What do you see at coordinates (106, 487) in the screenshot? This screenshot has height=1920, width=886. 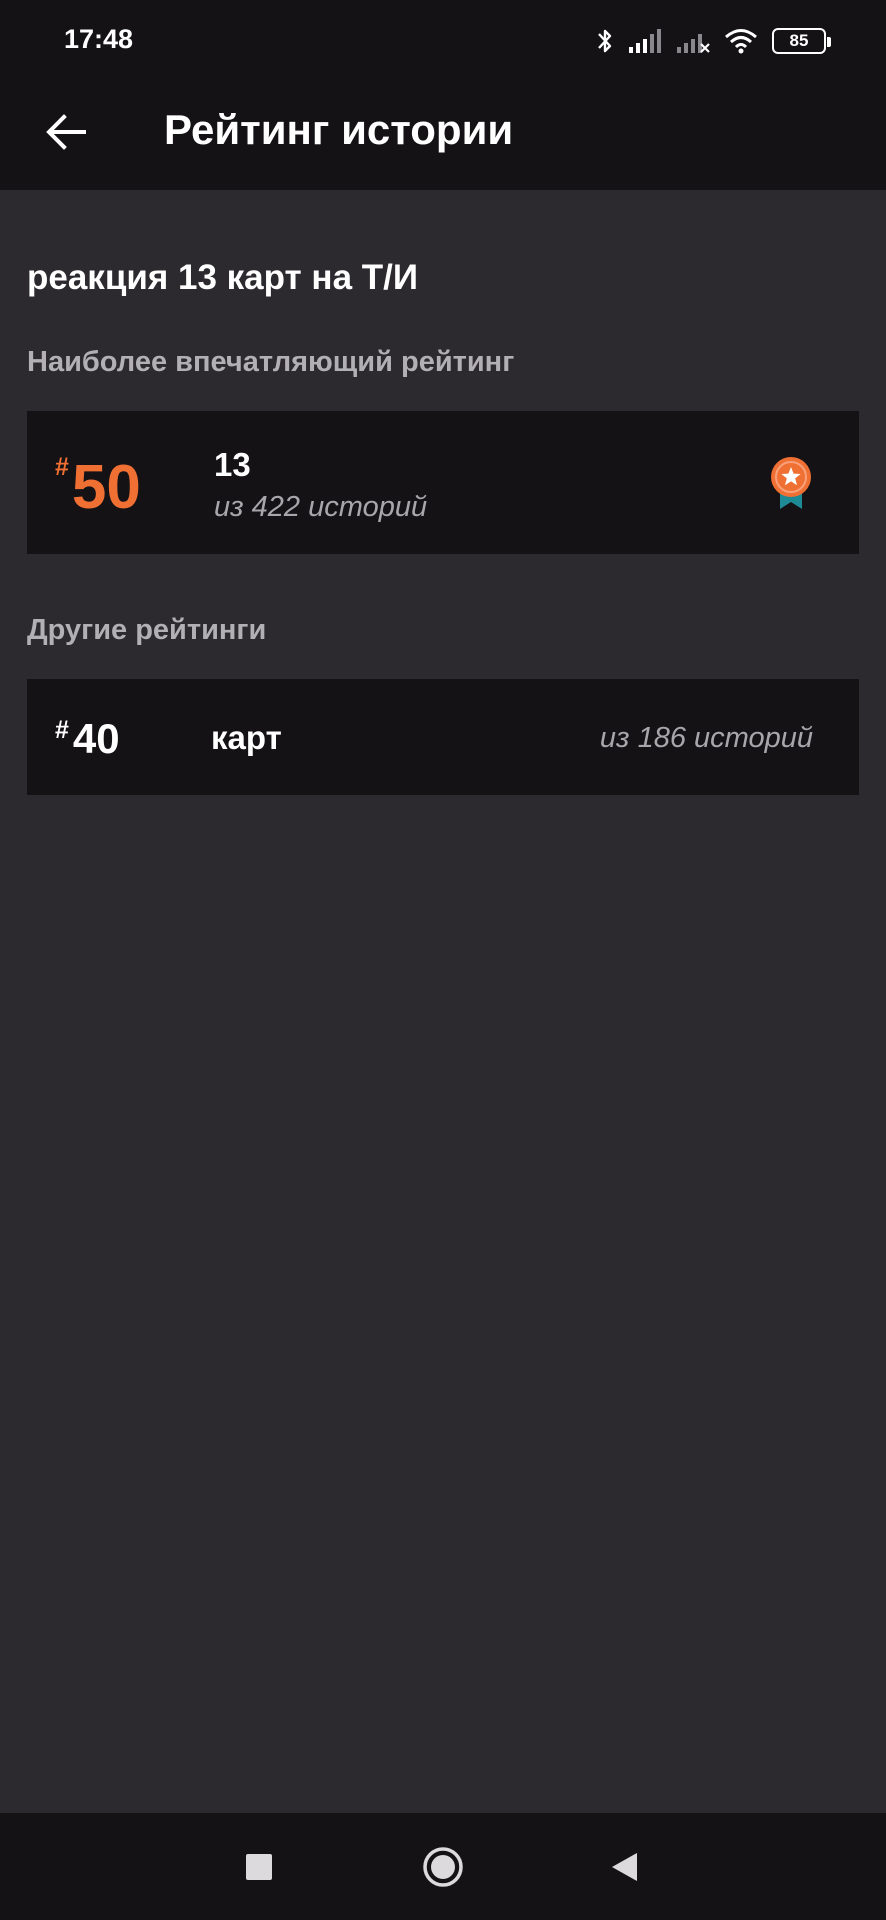 I see `rank-number: 50` at bounding box center [106, 487].